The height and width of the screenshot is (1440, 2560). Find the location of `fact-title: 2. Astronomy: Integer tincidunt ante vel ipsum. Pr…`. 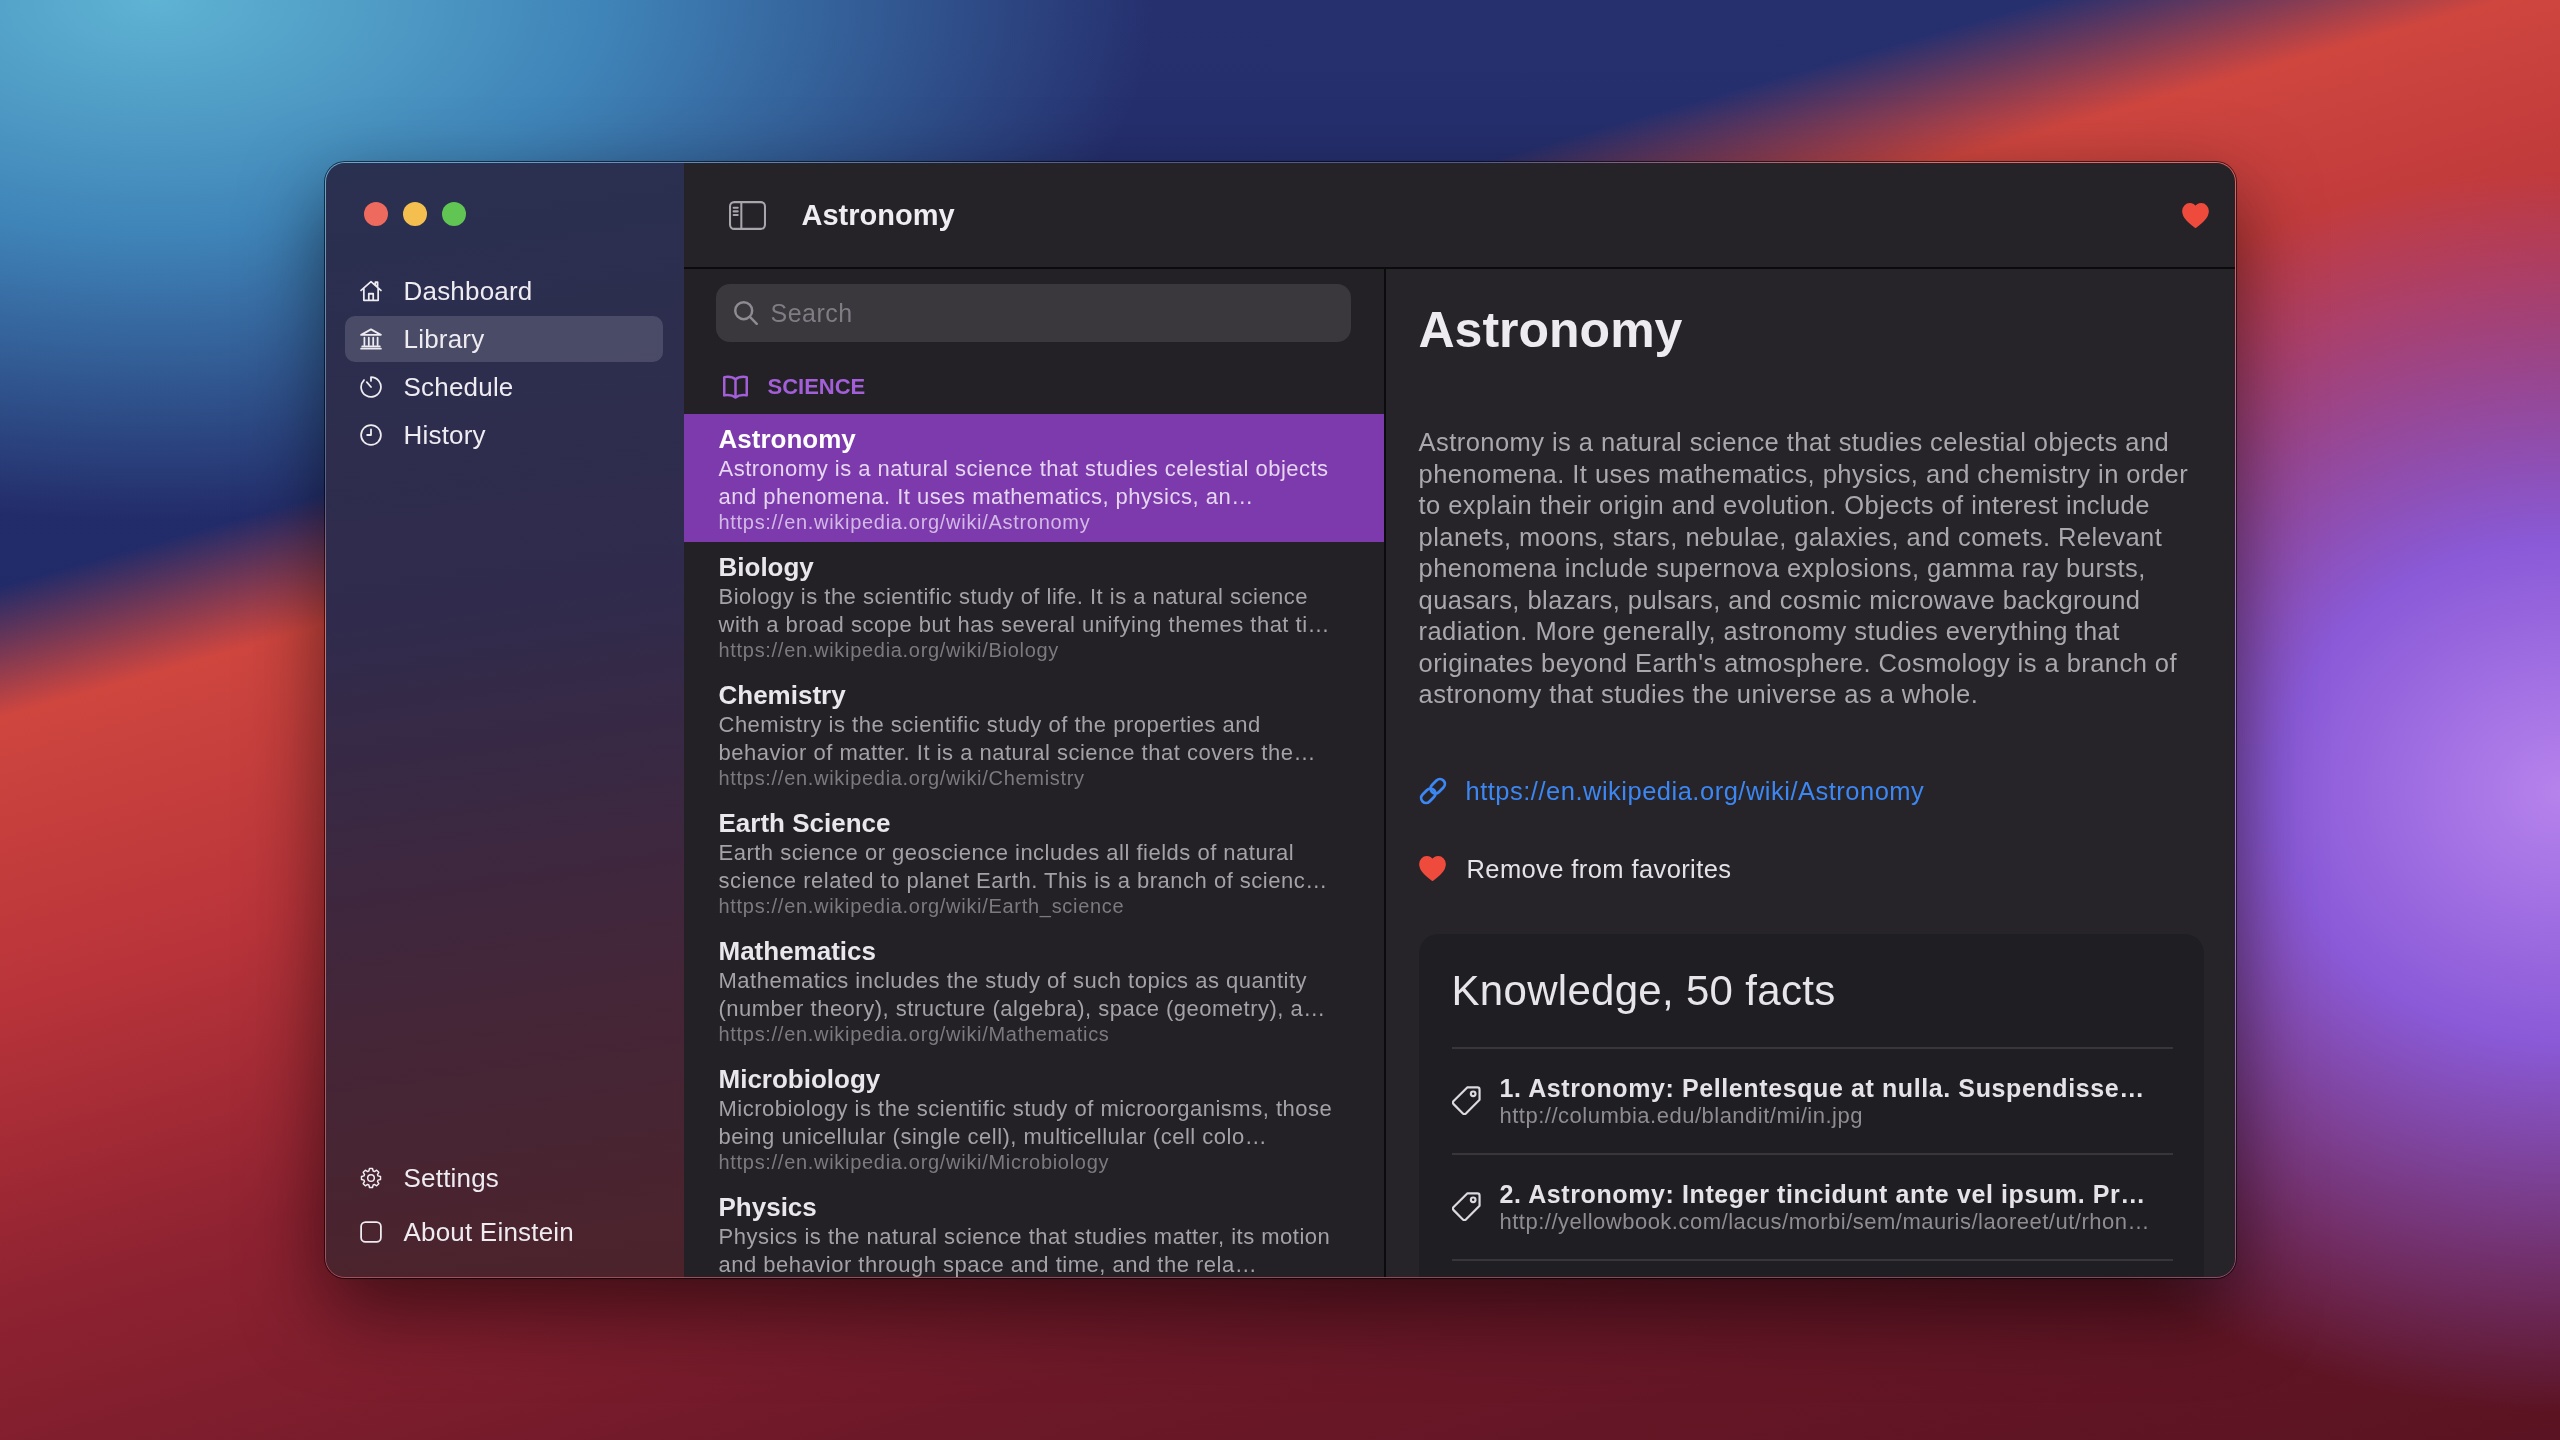

fact-title: 2. Astronomy: Integer tincidunt ante vel ipsum. Pr… is located at coordinates (1823, 1193).